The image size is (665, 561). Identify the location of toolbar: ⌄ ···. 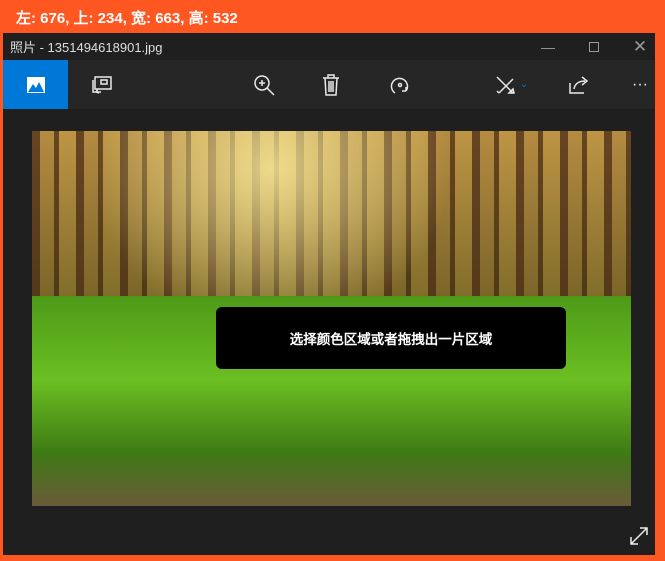
(329, 84).